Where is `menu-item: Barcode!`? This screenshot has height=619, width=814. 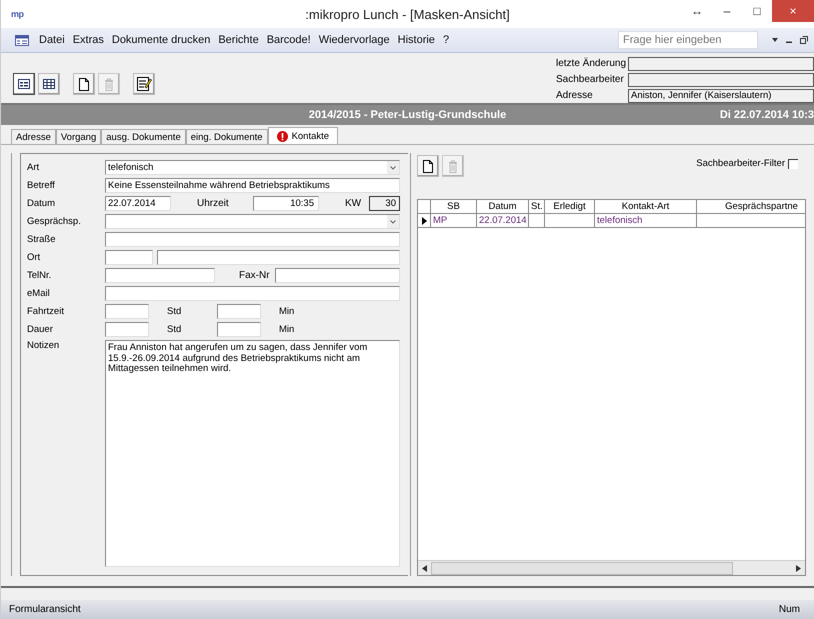 menu-item: Barcode! is located at coordinates (288, 40).